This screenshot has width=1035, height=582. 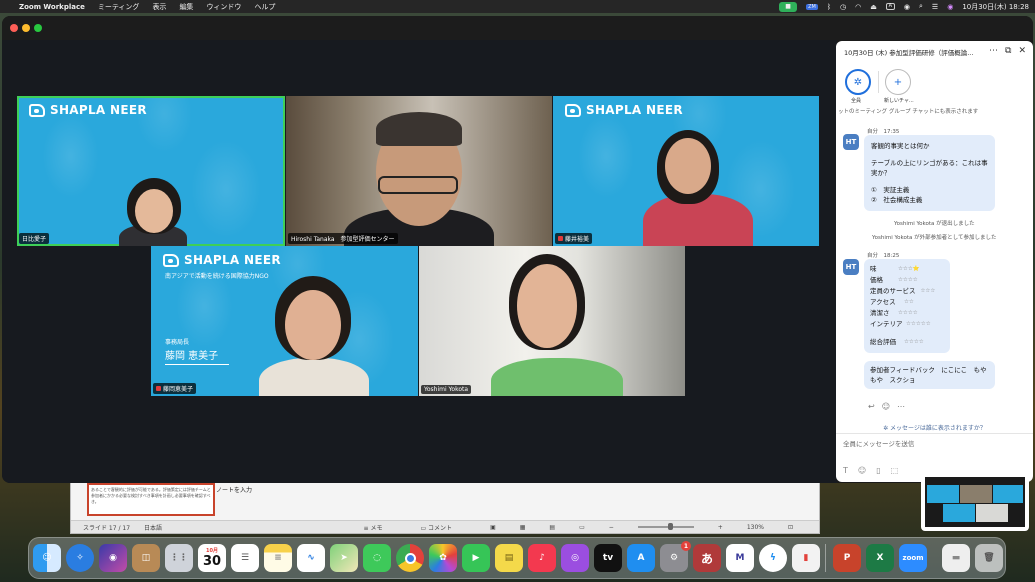 I want to click on launchpad-icon: ⋮⋮, so click(x=179, y=558).